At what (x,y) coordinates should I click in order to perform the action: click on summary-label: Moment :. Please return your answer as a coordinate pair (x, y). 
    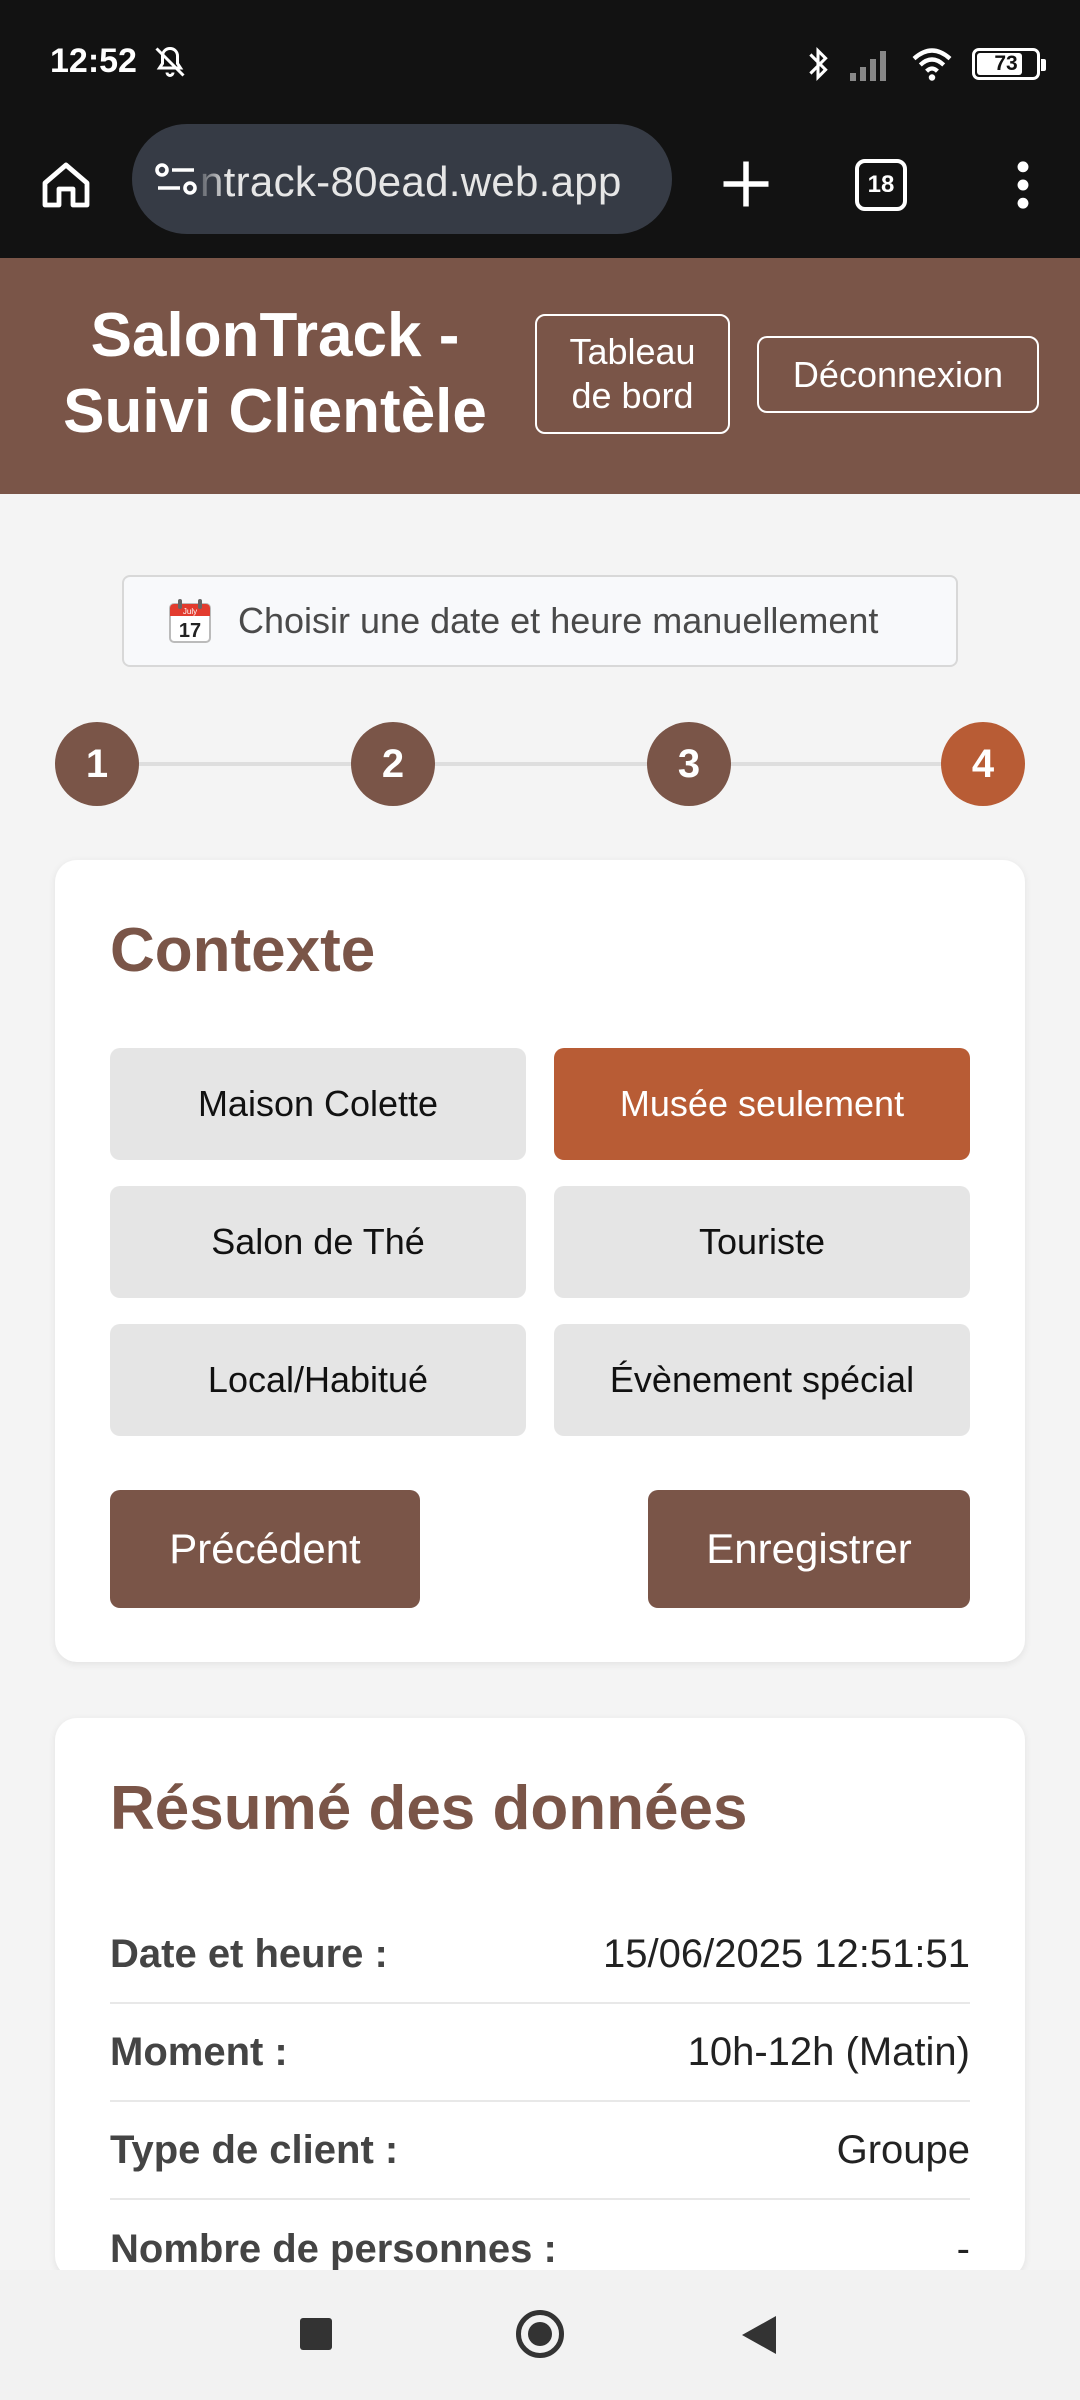
    Looking at the image, I should click on (199, 2051).